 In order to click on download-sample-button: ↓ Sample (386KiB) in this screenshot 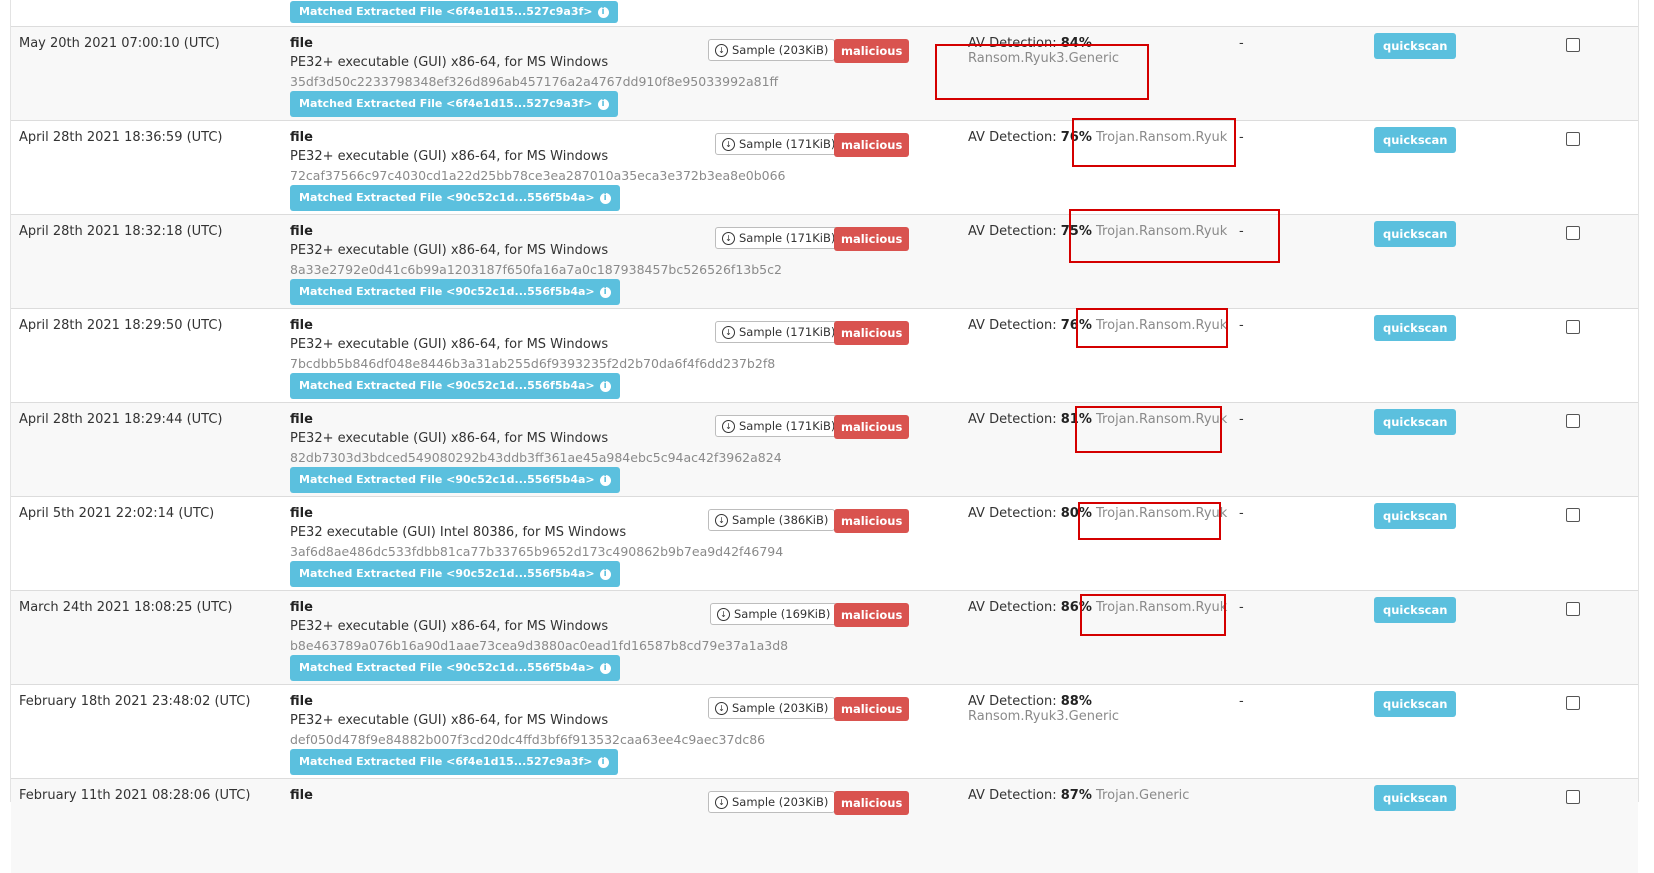, I will do `click(772, 520)`.